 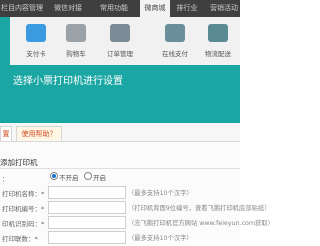 I want to click on instruction-text: 选择小票打印机进行设置, so click(x=68, y=81).